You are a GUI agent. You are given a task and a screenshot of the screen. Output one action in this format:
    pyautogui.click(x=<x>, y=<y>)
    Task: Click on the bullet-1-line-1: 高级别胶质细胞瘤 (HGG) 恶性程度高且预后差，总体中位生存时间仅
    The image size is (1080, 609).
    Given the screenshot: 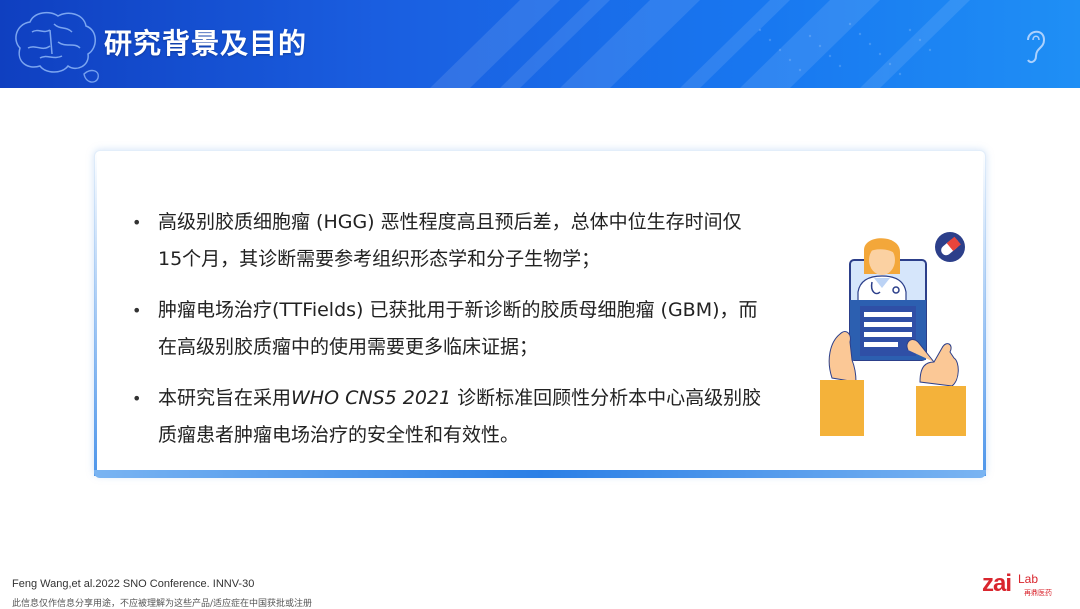 What is the action you would take?
    pyautogui.click(x=450, y=222)
    